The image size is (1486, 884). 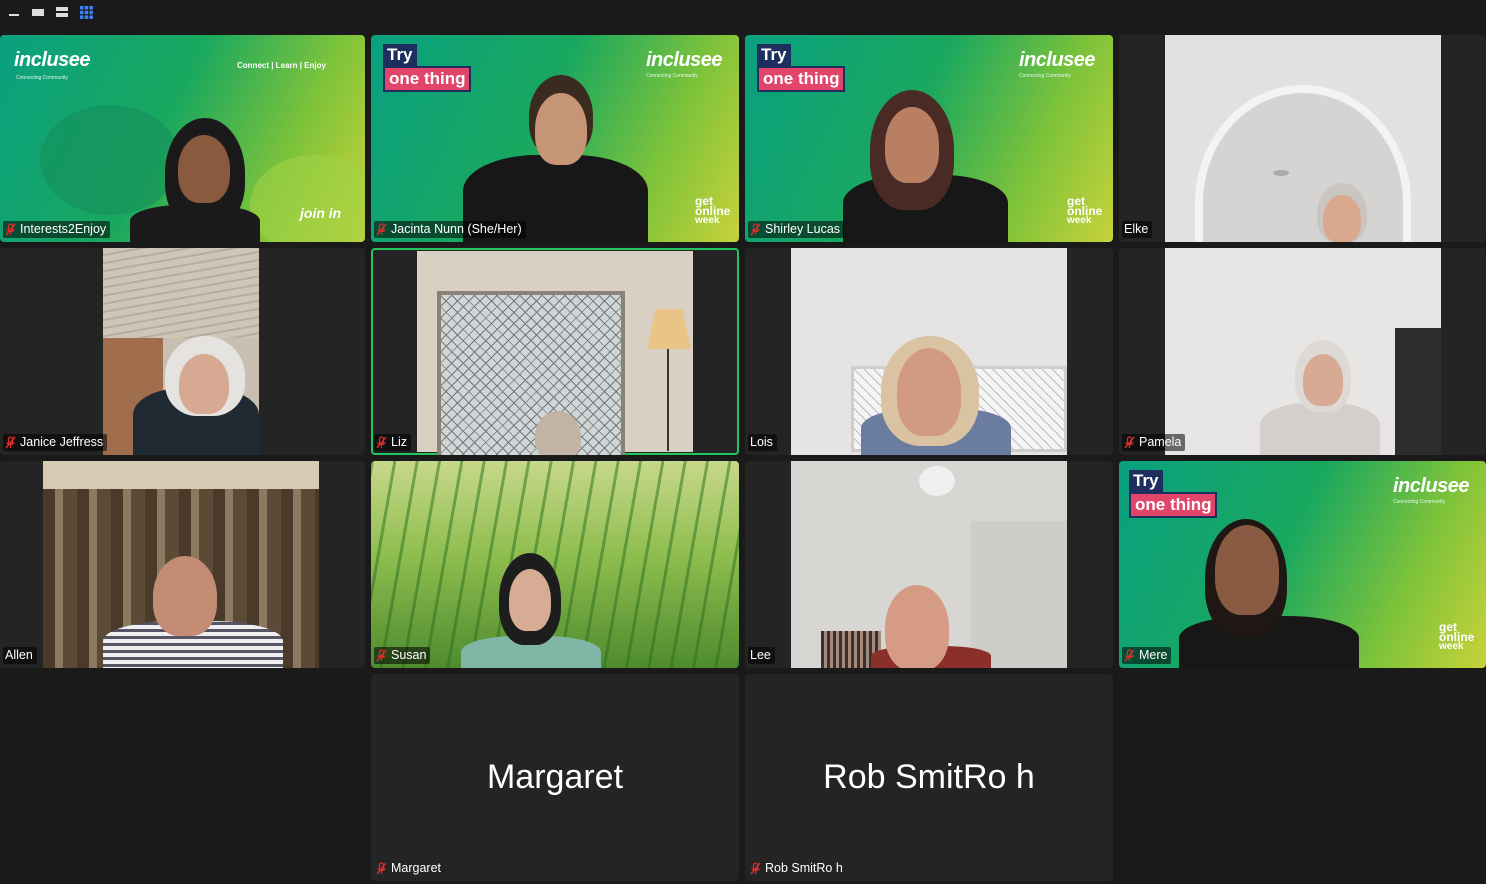 I want to click on participant-name: Jacinta Nunn (She/Her), so click(x=456, y=229).